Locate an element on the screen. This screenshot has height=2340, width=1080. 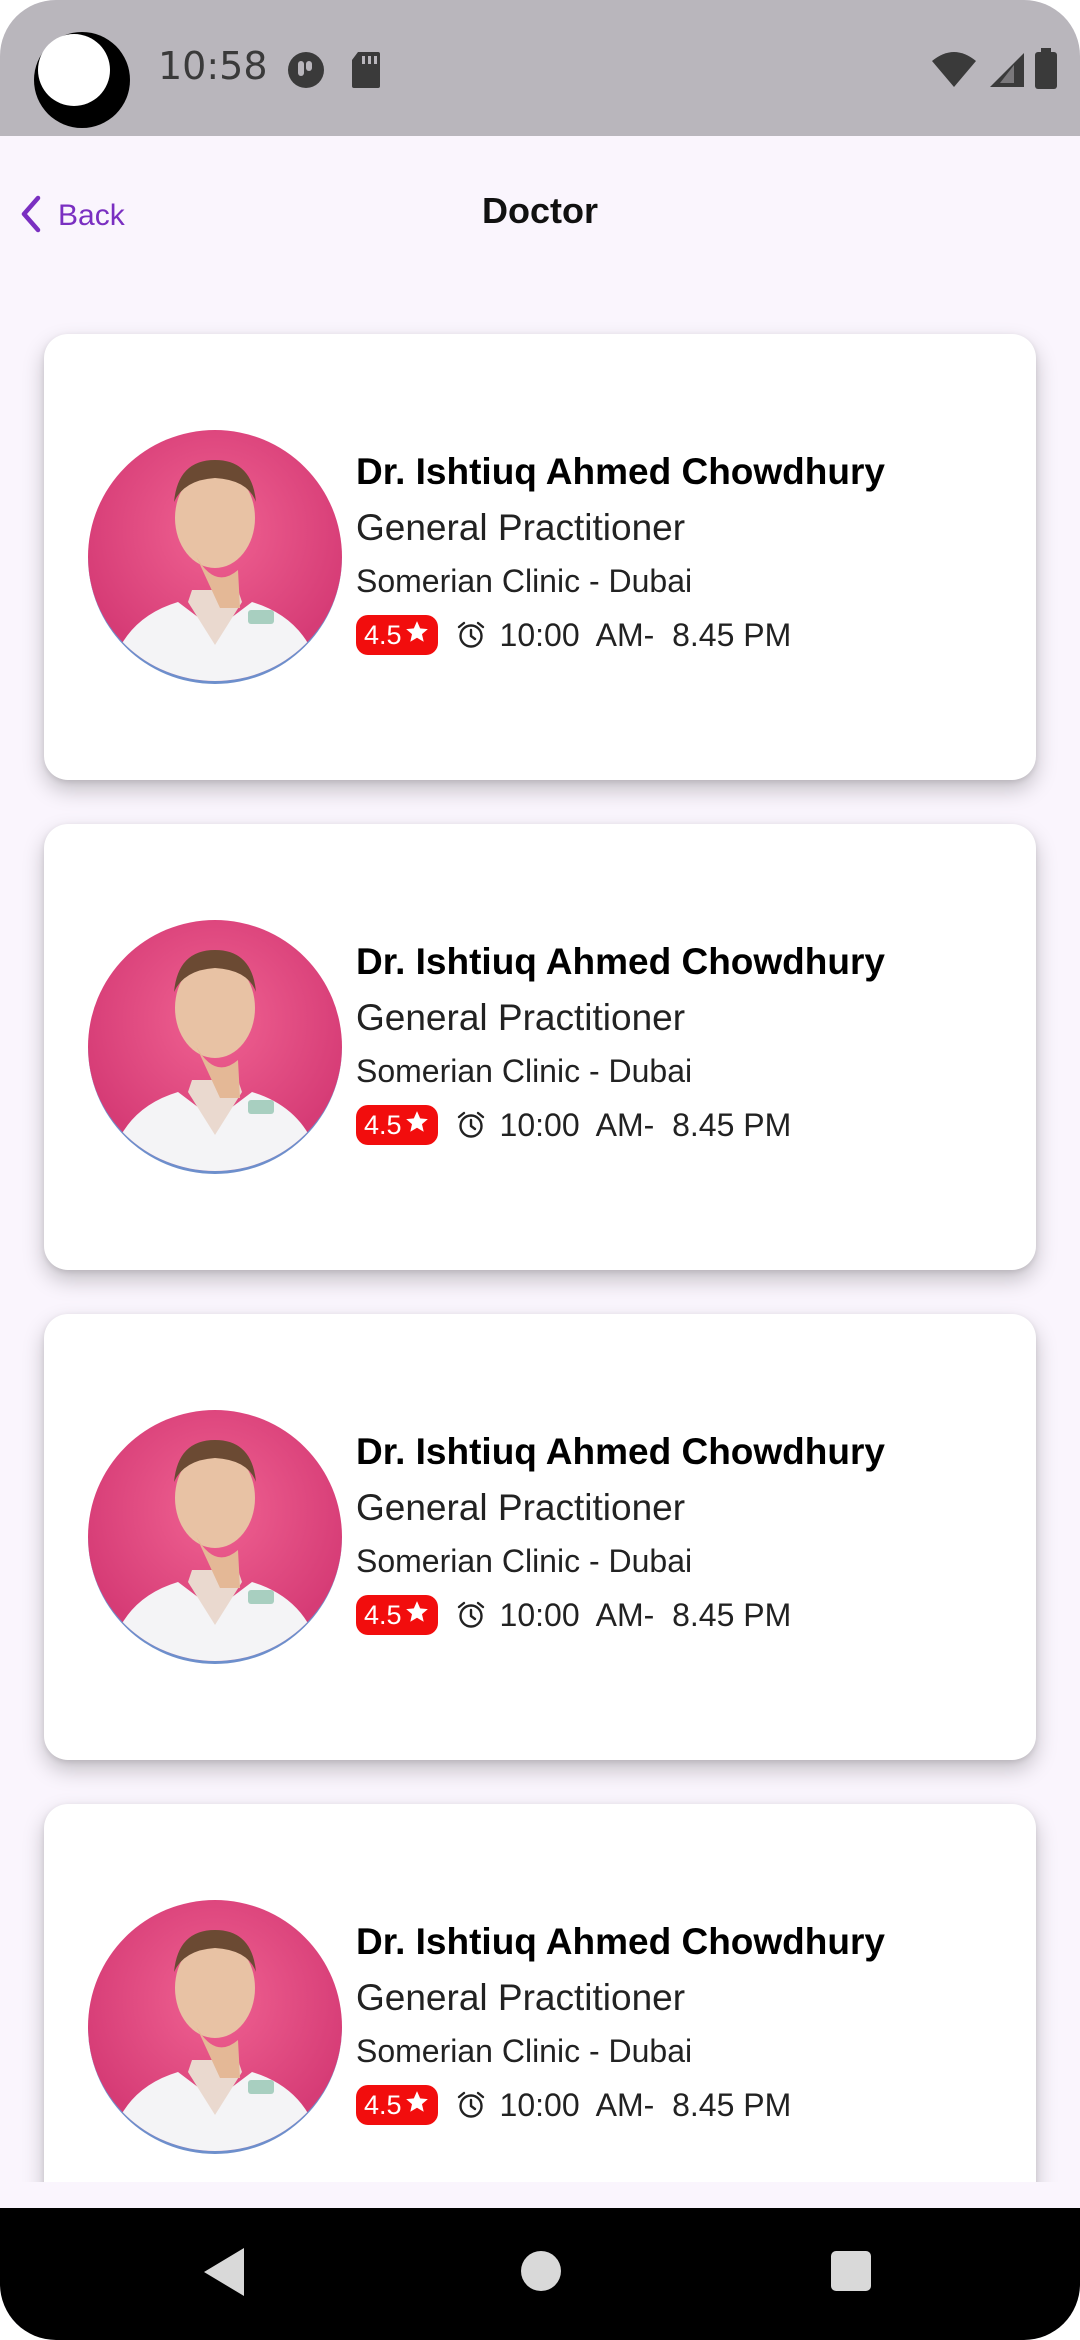
sd-card-icon is located at coordinates (366, 72).